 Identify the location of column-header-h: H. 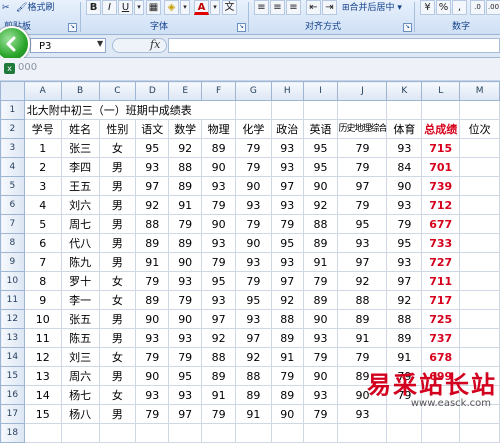
(287, 91).